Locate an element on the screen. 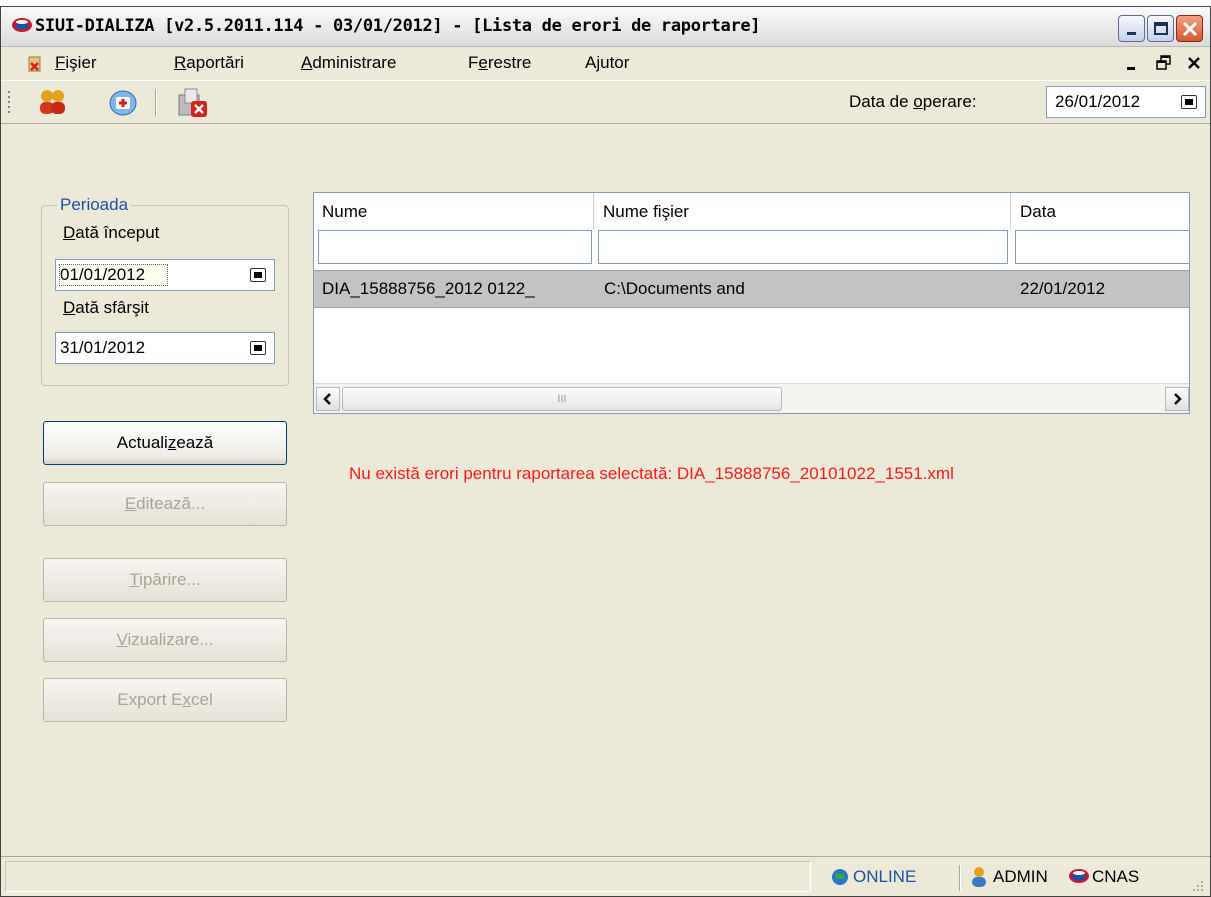 This screenshot has height=897, width=1211. preview-button-mnemonic: V is located at coordinates (122, 639).